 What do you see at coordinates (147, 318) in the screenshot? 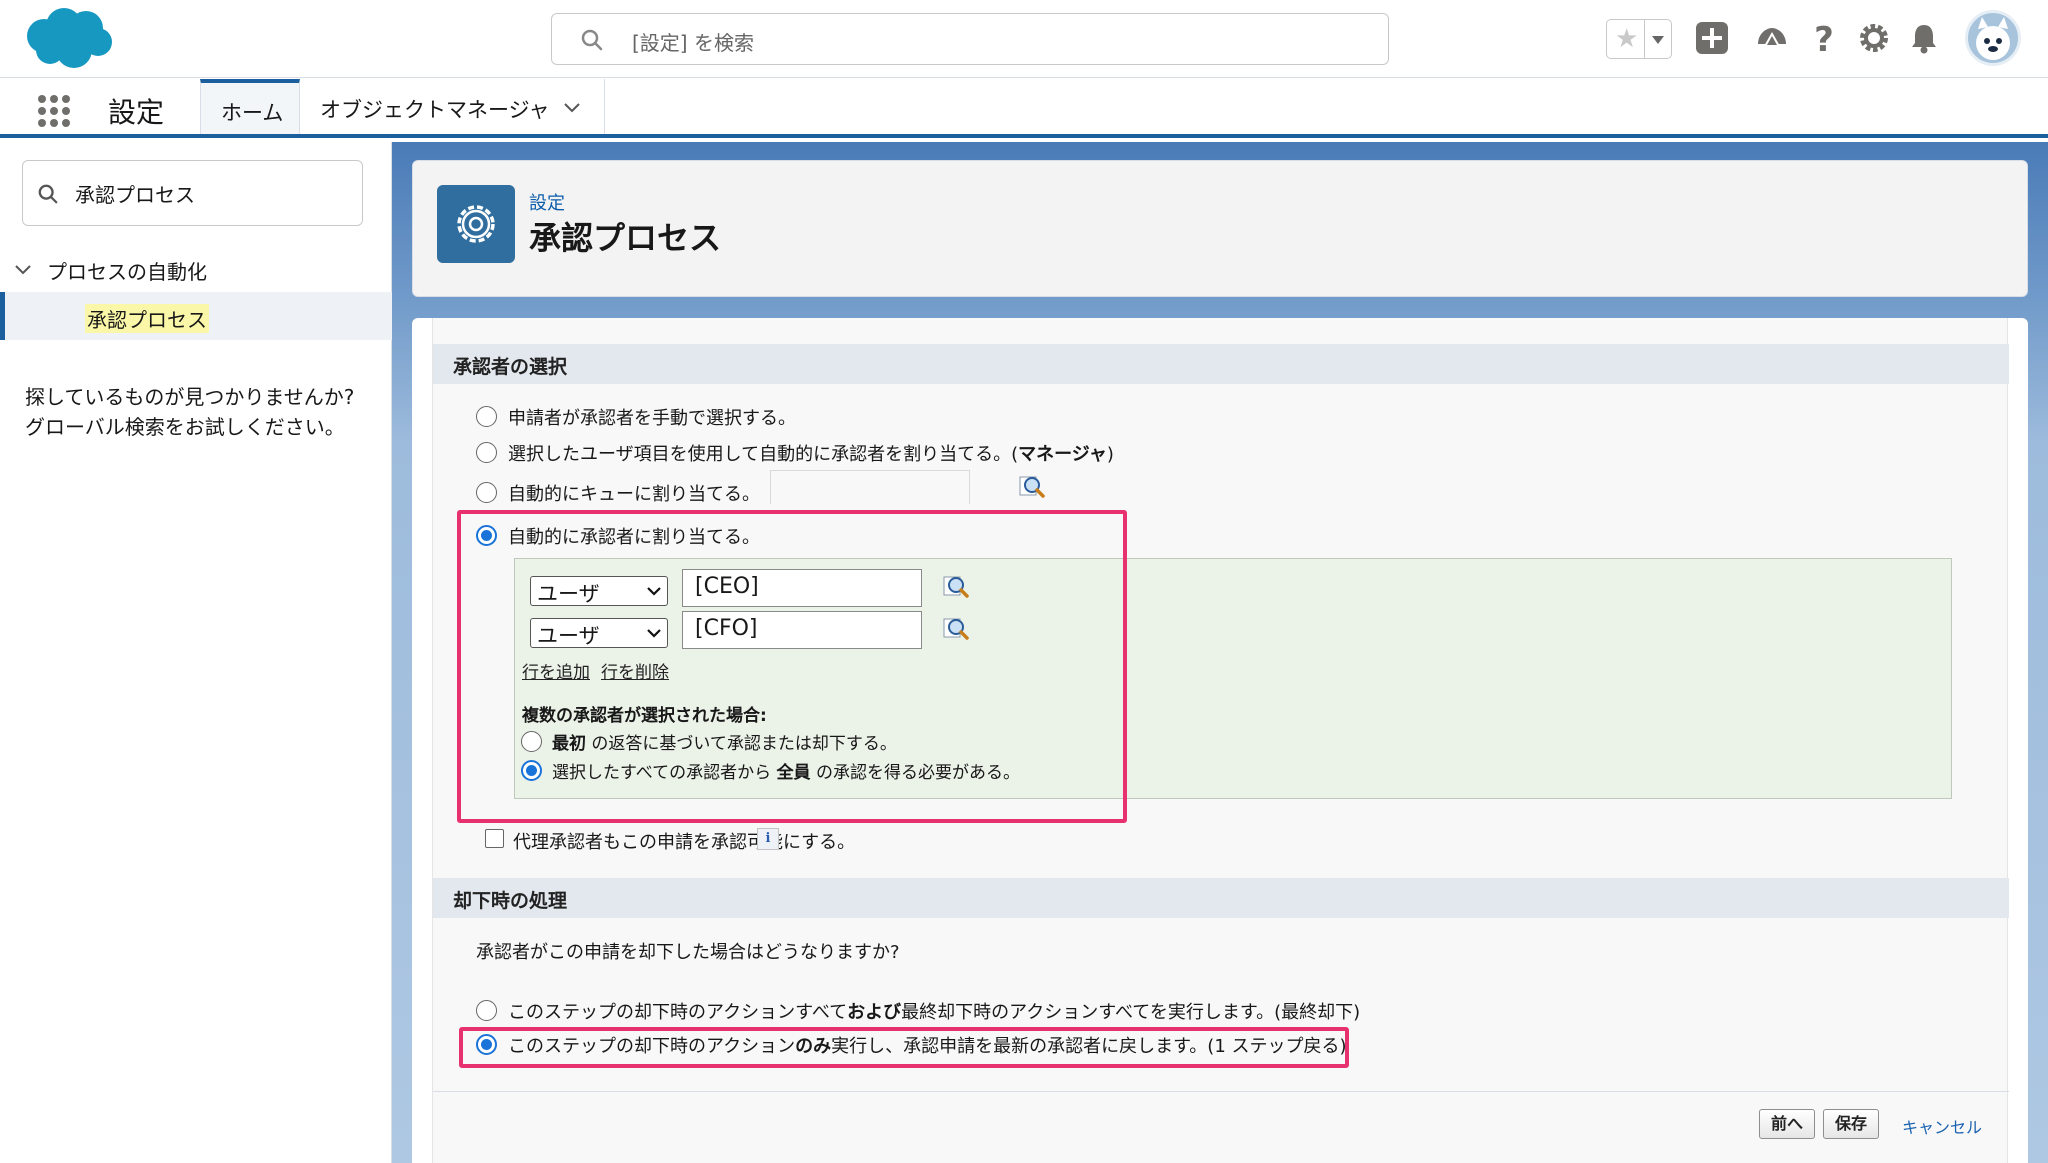
I see `tree-item-label: 承認プロセス` at bounding box center [147, 318].